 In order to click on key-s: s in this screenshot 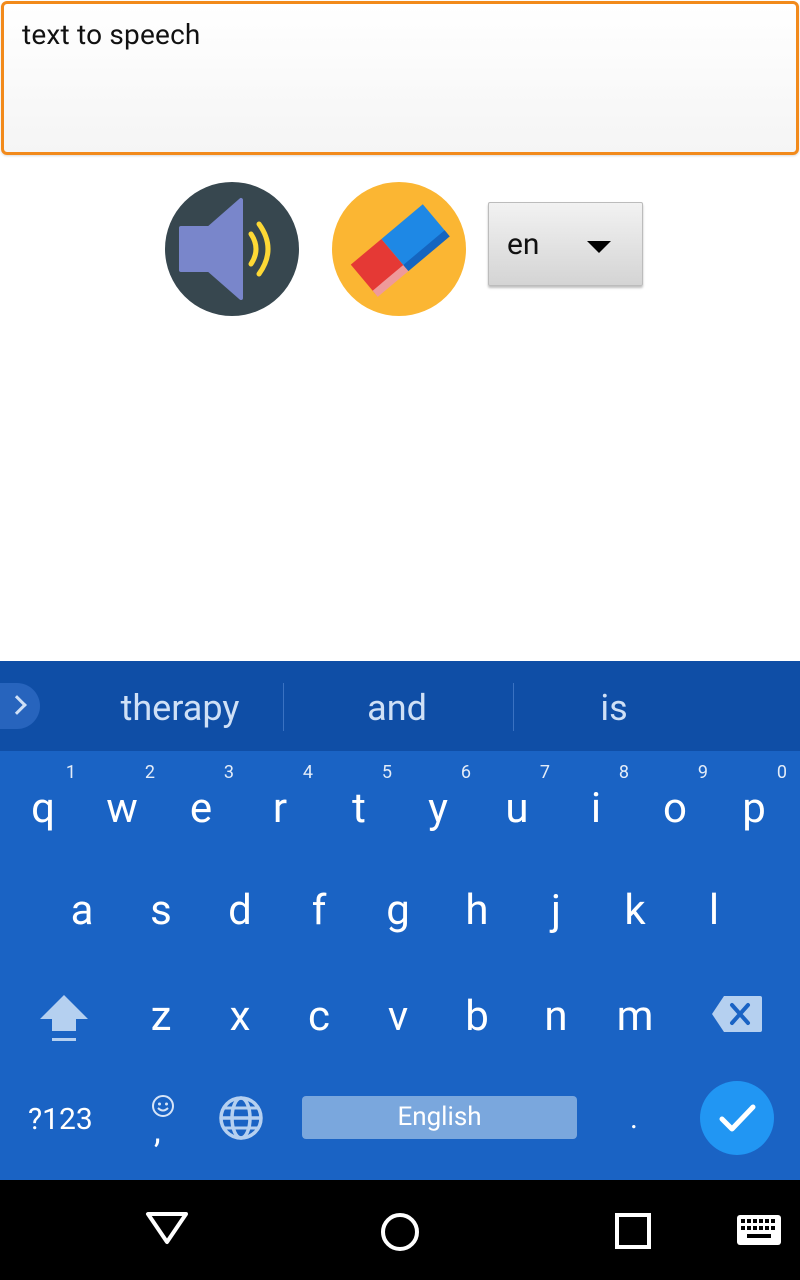, I will do `click(161, 921)`.